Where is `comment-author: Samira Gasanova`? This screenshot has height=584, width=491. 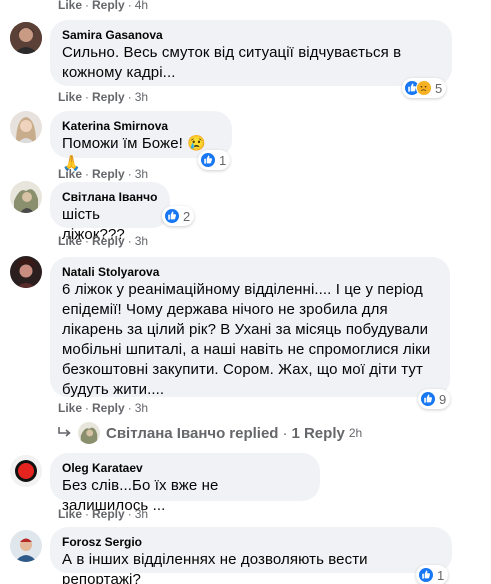
comment-author: Samira Gasanova is located at coordinates (251, 35).